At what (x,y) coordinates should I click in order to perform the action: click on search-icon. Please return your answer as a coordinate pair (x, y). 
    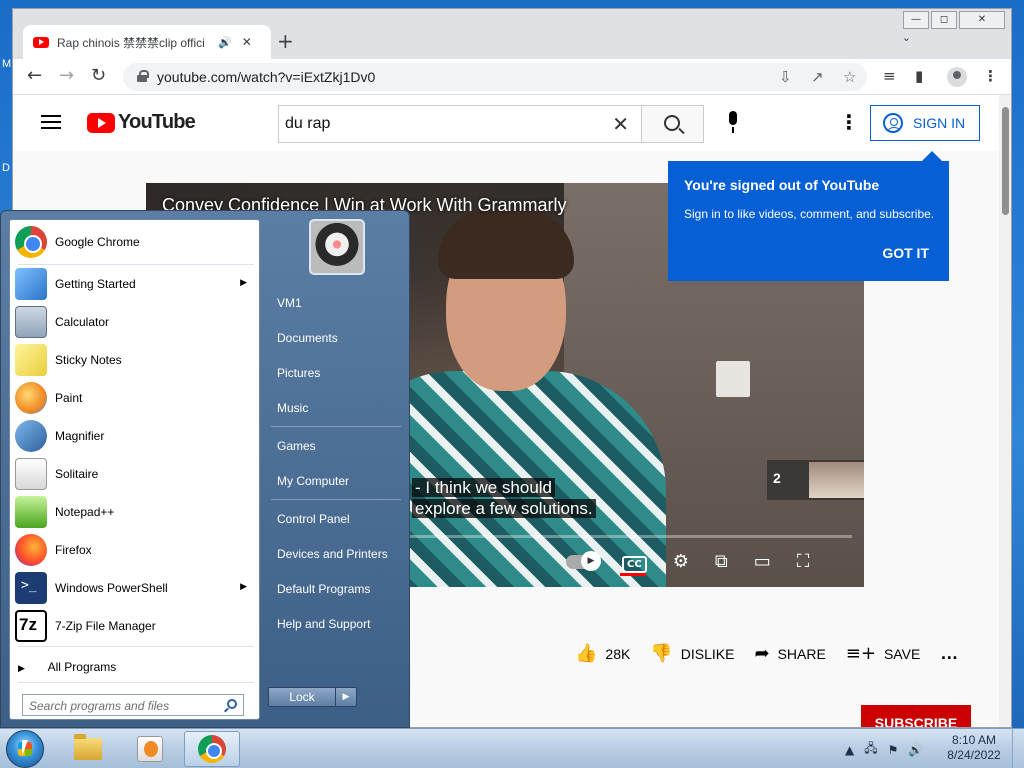
    Looking at the image, I should click on (232, 704).